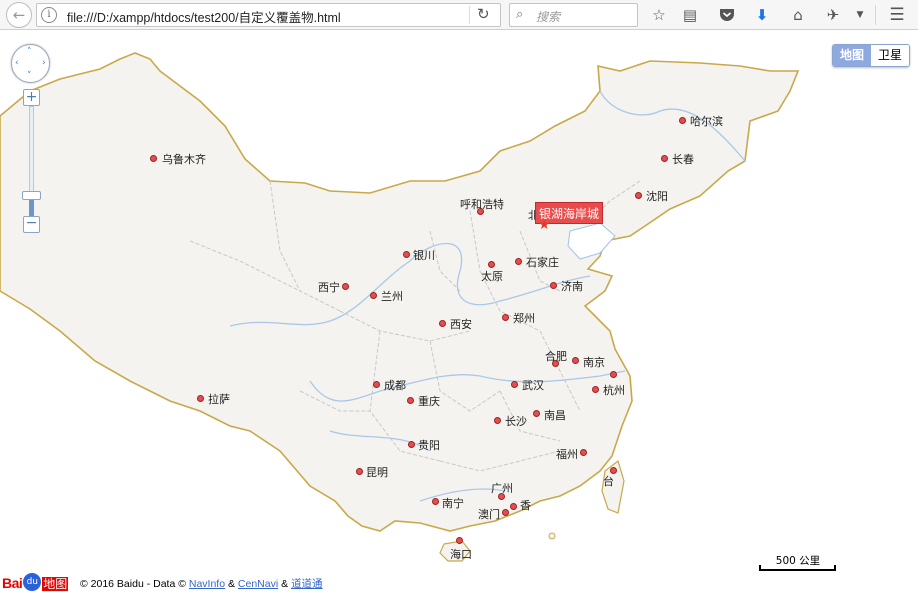 The height and width of the screenshot is (592, 918). What do you see at coordinates (31, 195) in the screenshot?
I see `zoom-slider-handle` at bounding box center [31, 195].